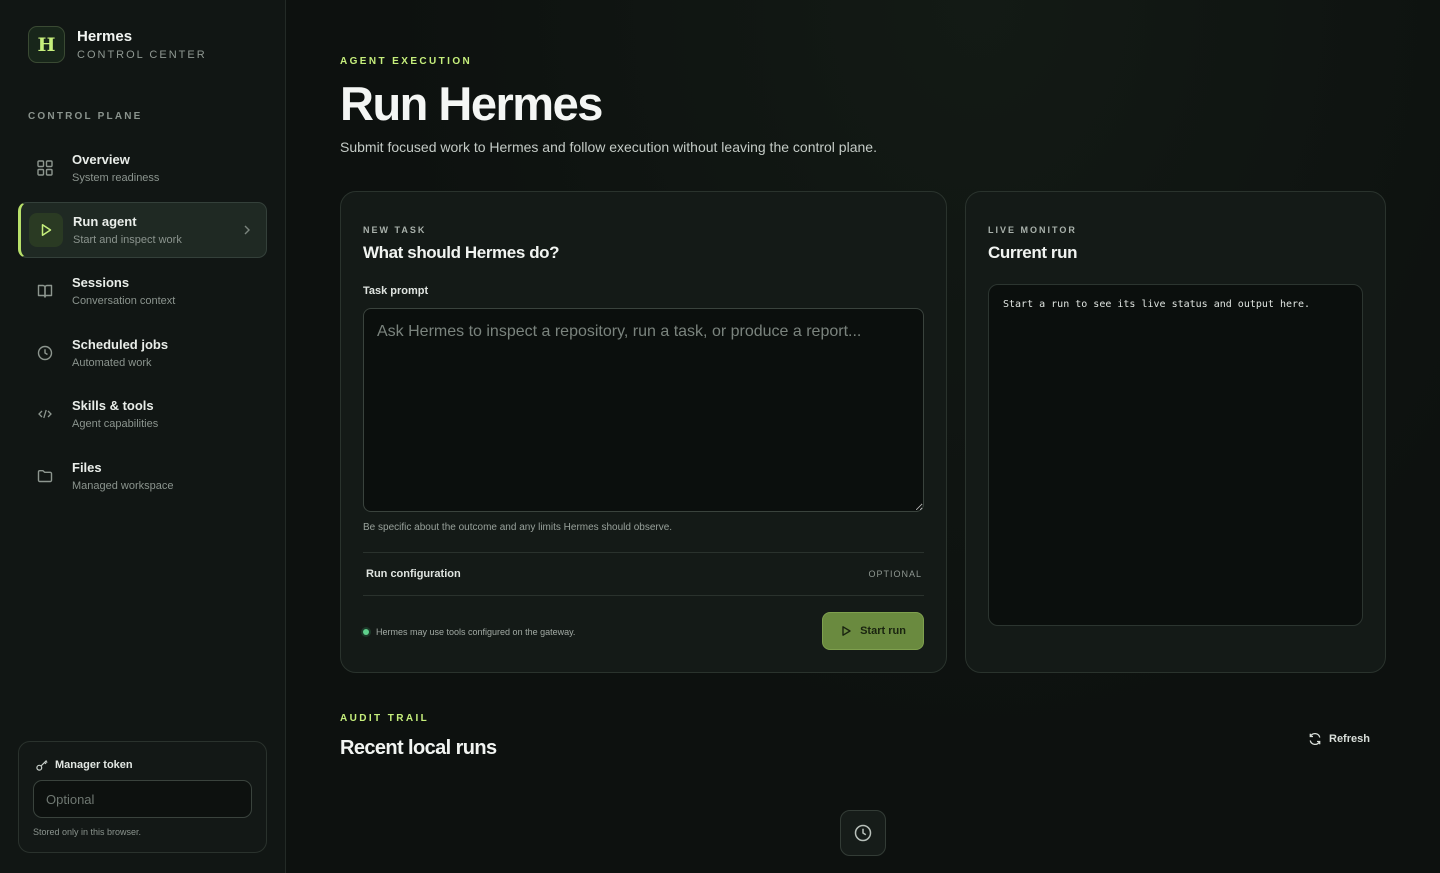 The image size is (1440, 873). What do you see at coordinates (115, 168) in the screenshot?
I see `nav-texts: Overview System readiness` at bounding box center [115, 168].